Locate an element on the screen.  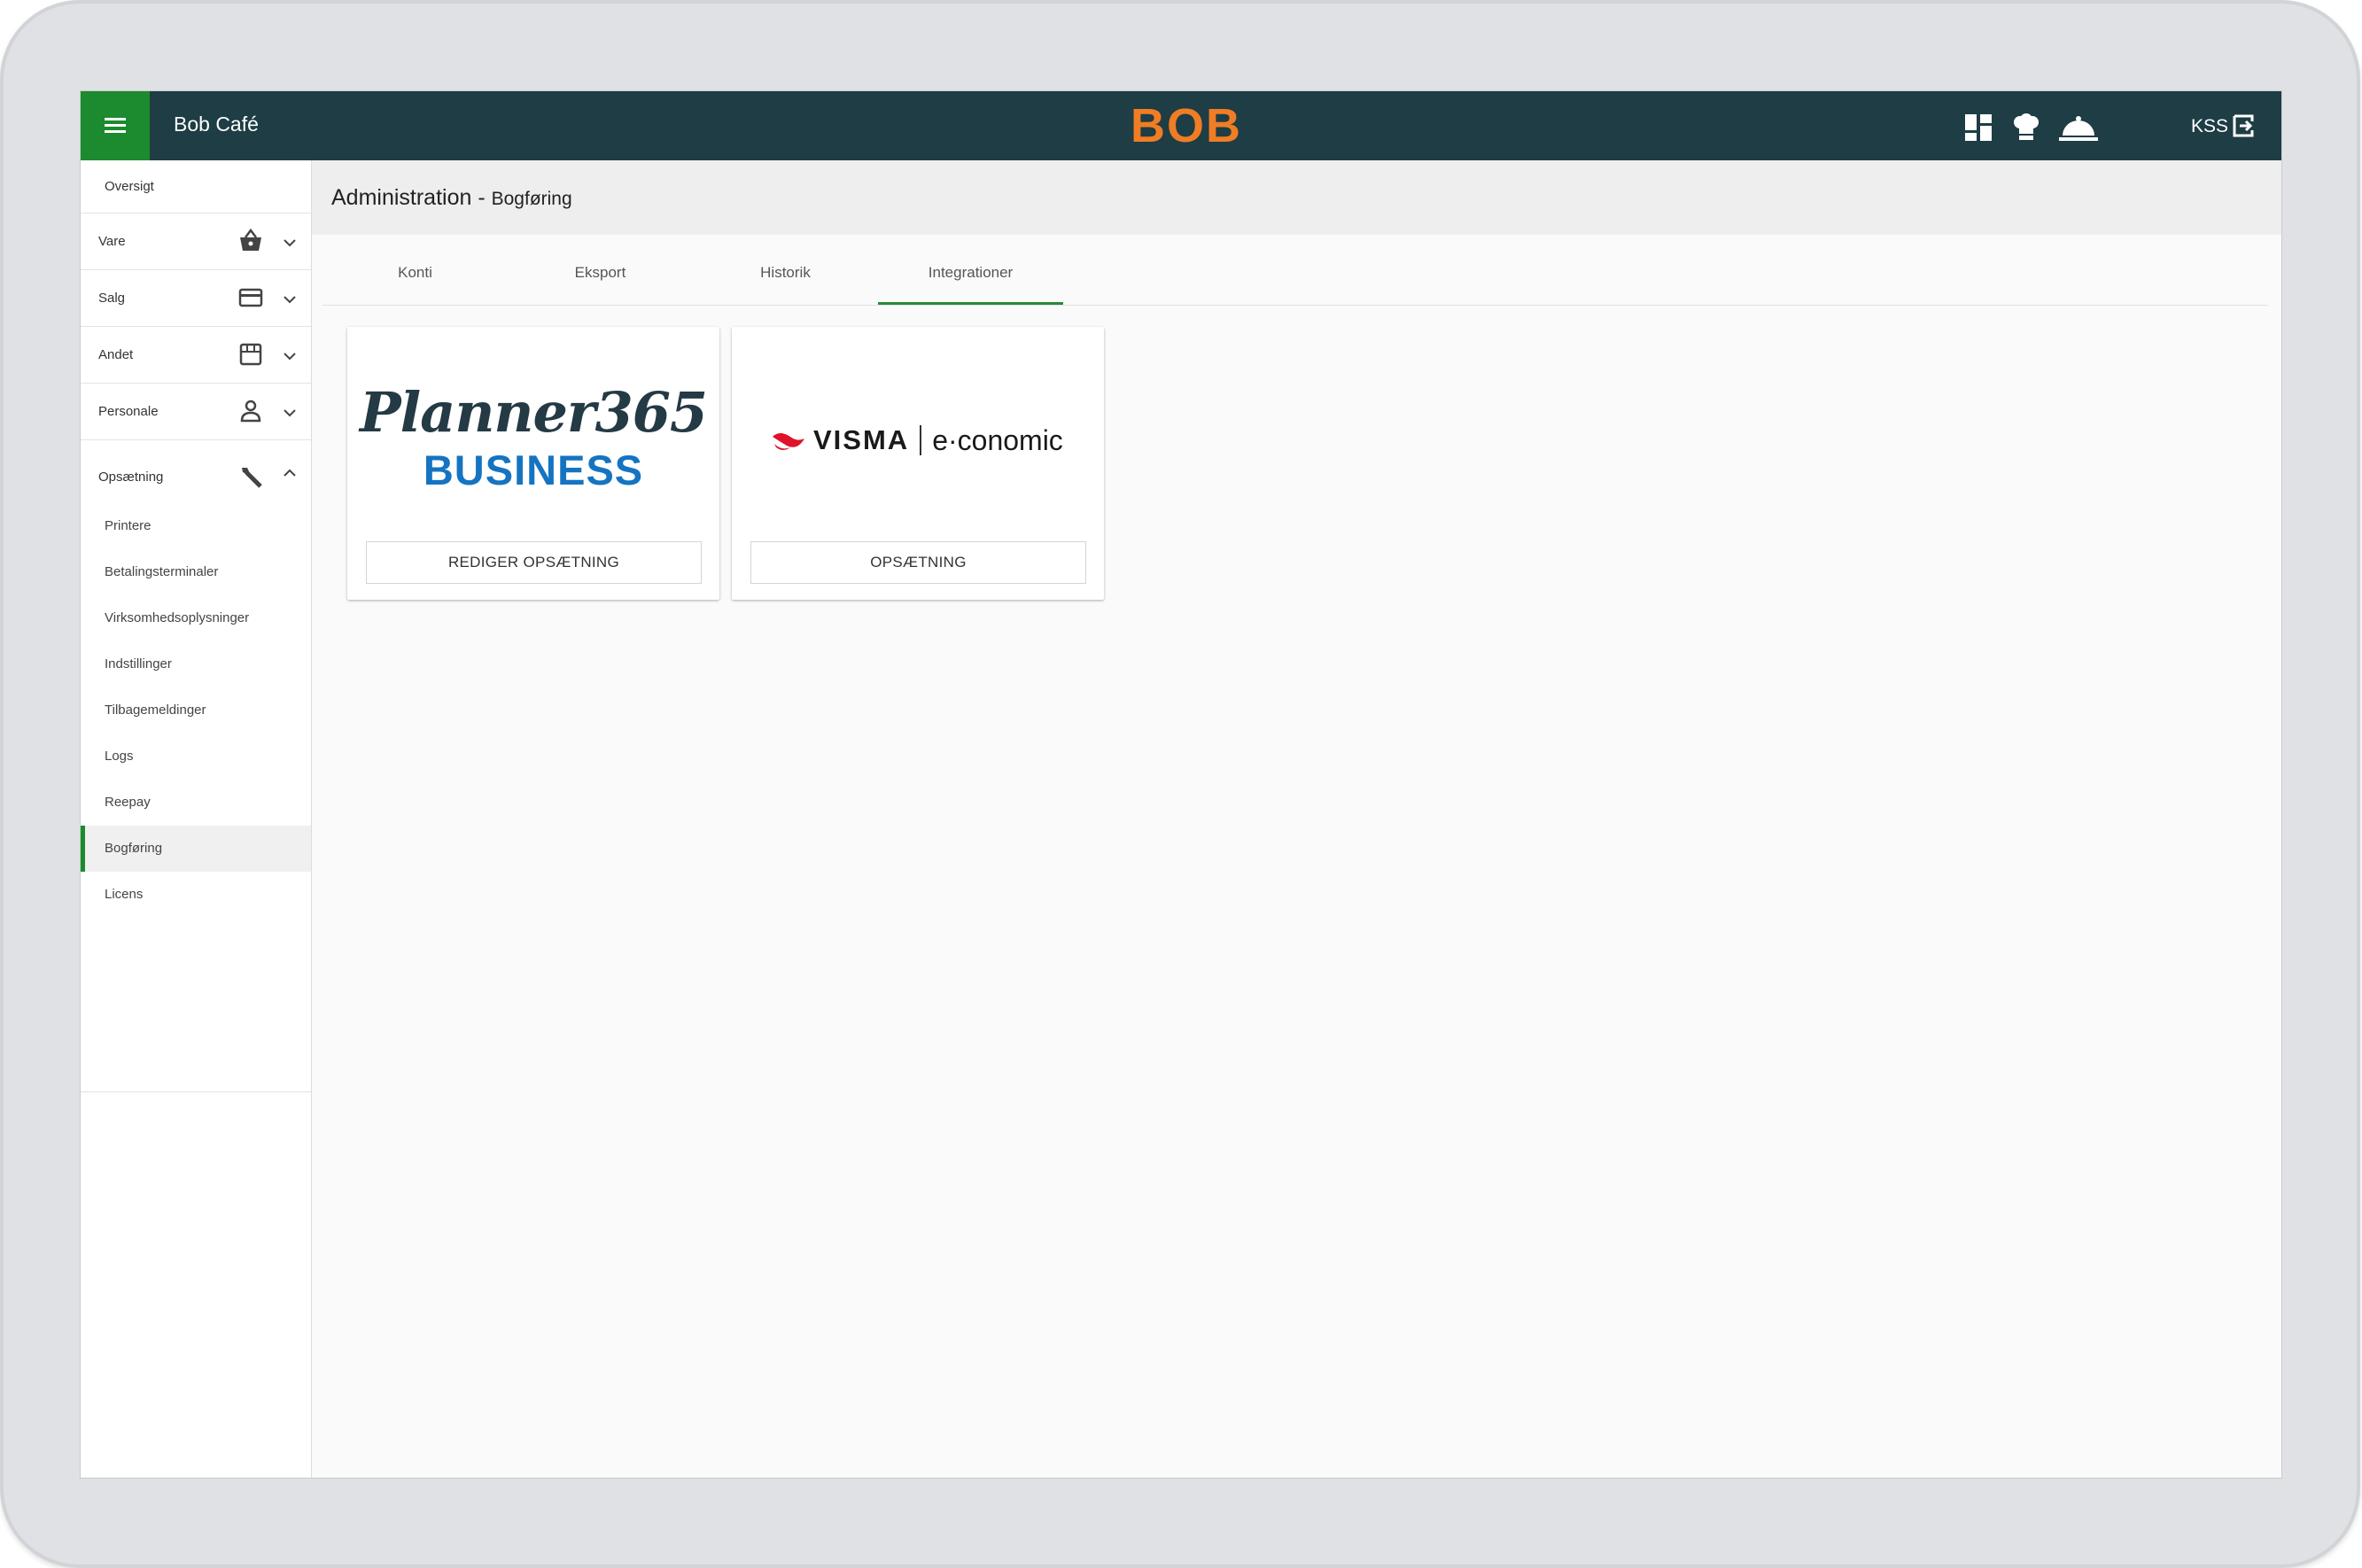
page-title: Administration - Bogføring is located at coordinates (451, 198).